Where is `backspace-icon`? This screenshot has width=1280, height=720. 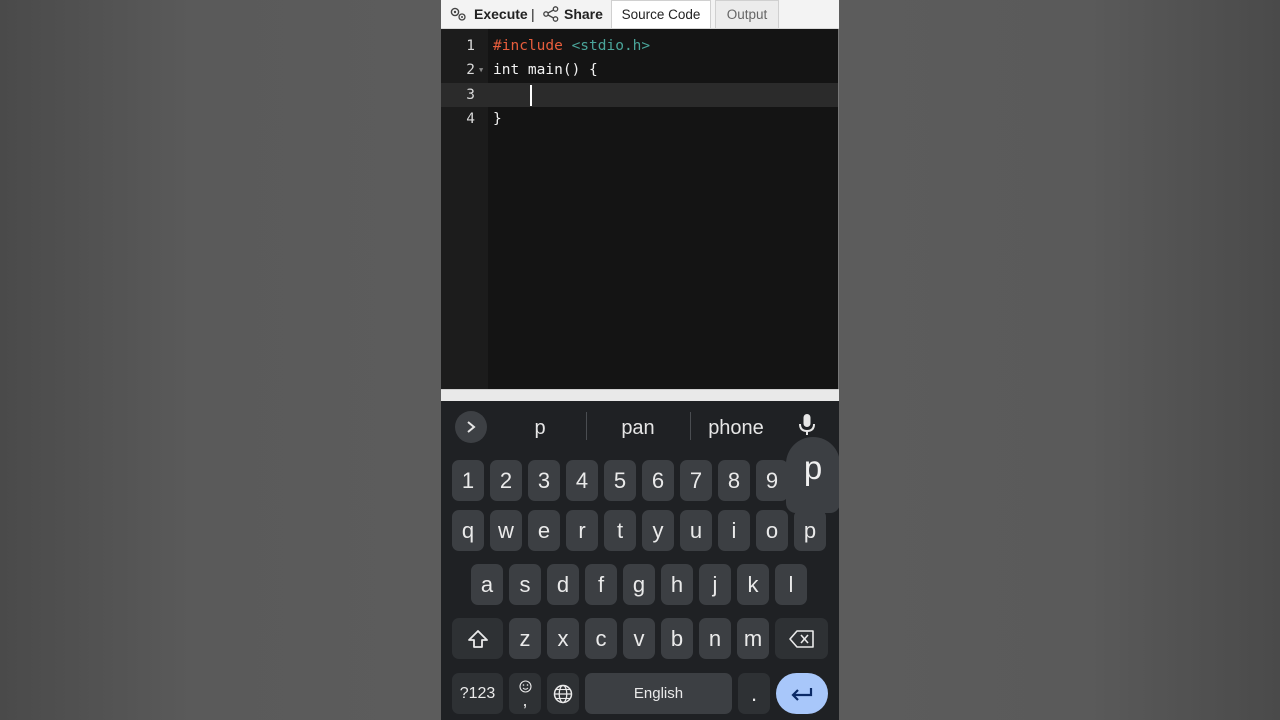
backspace-icon is located at coordinates (801, 638).